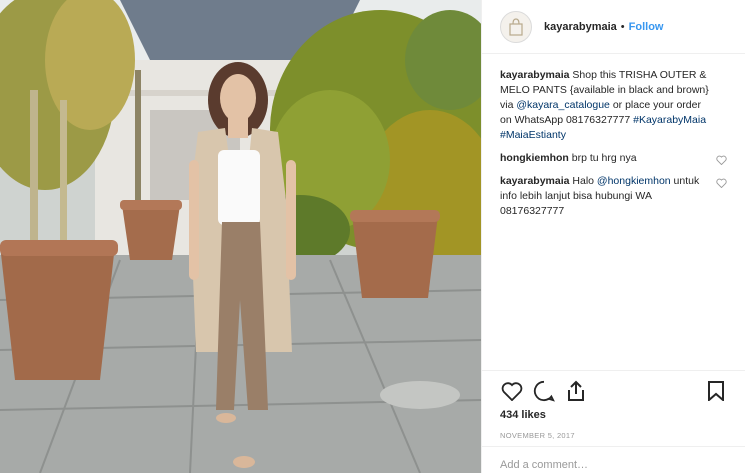  Describe the element at coordinates (634, 181) in the screenshot. I see `comment-mention: @hongkiemhon` at that location.